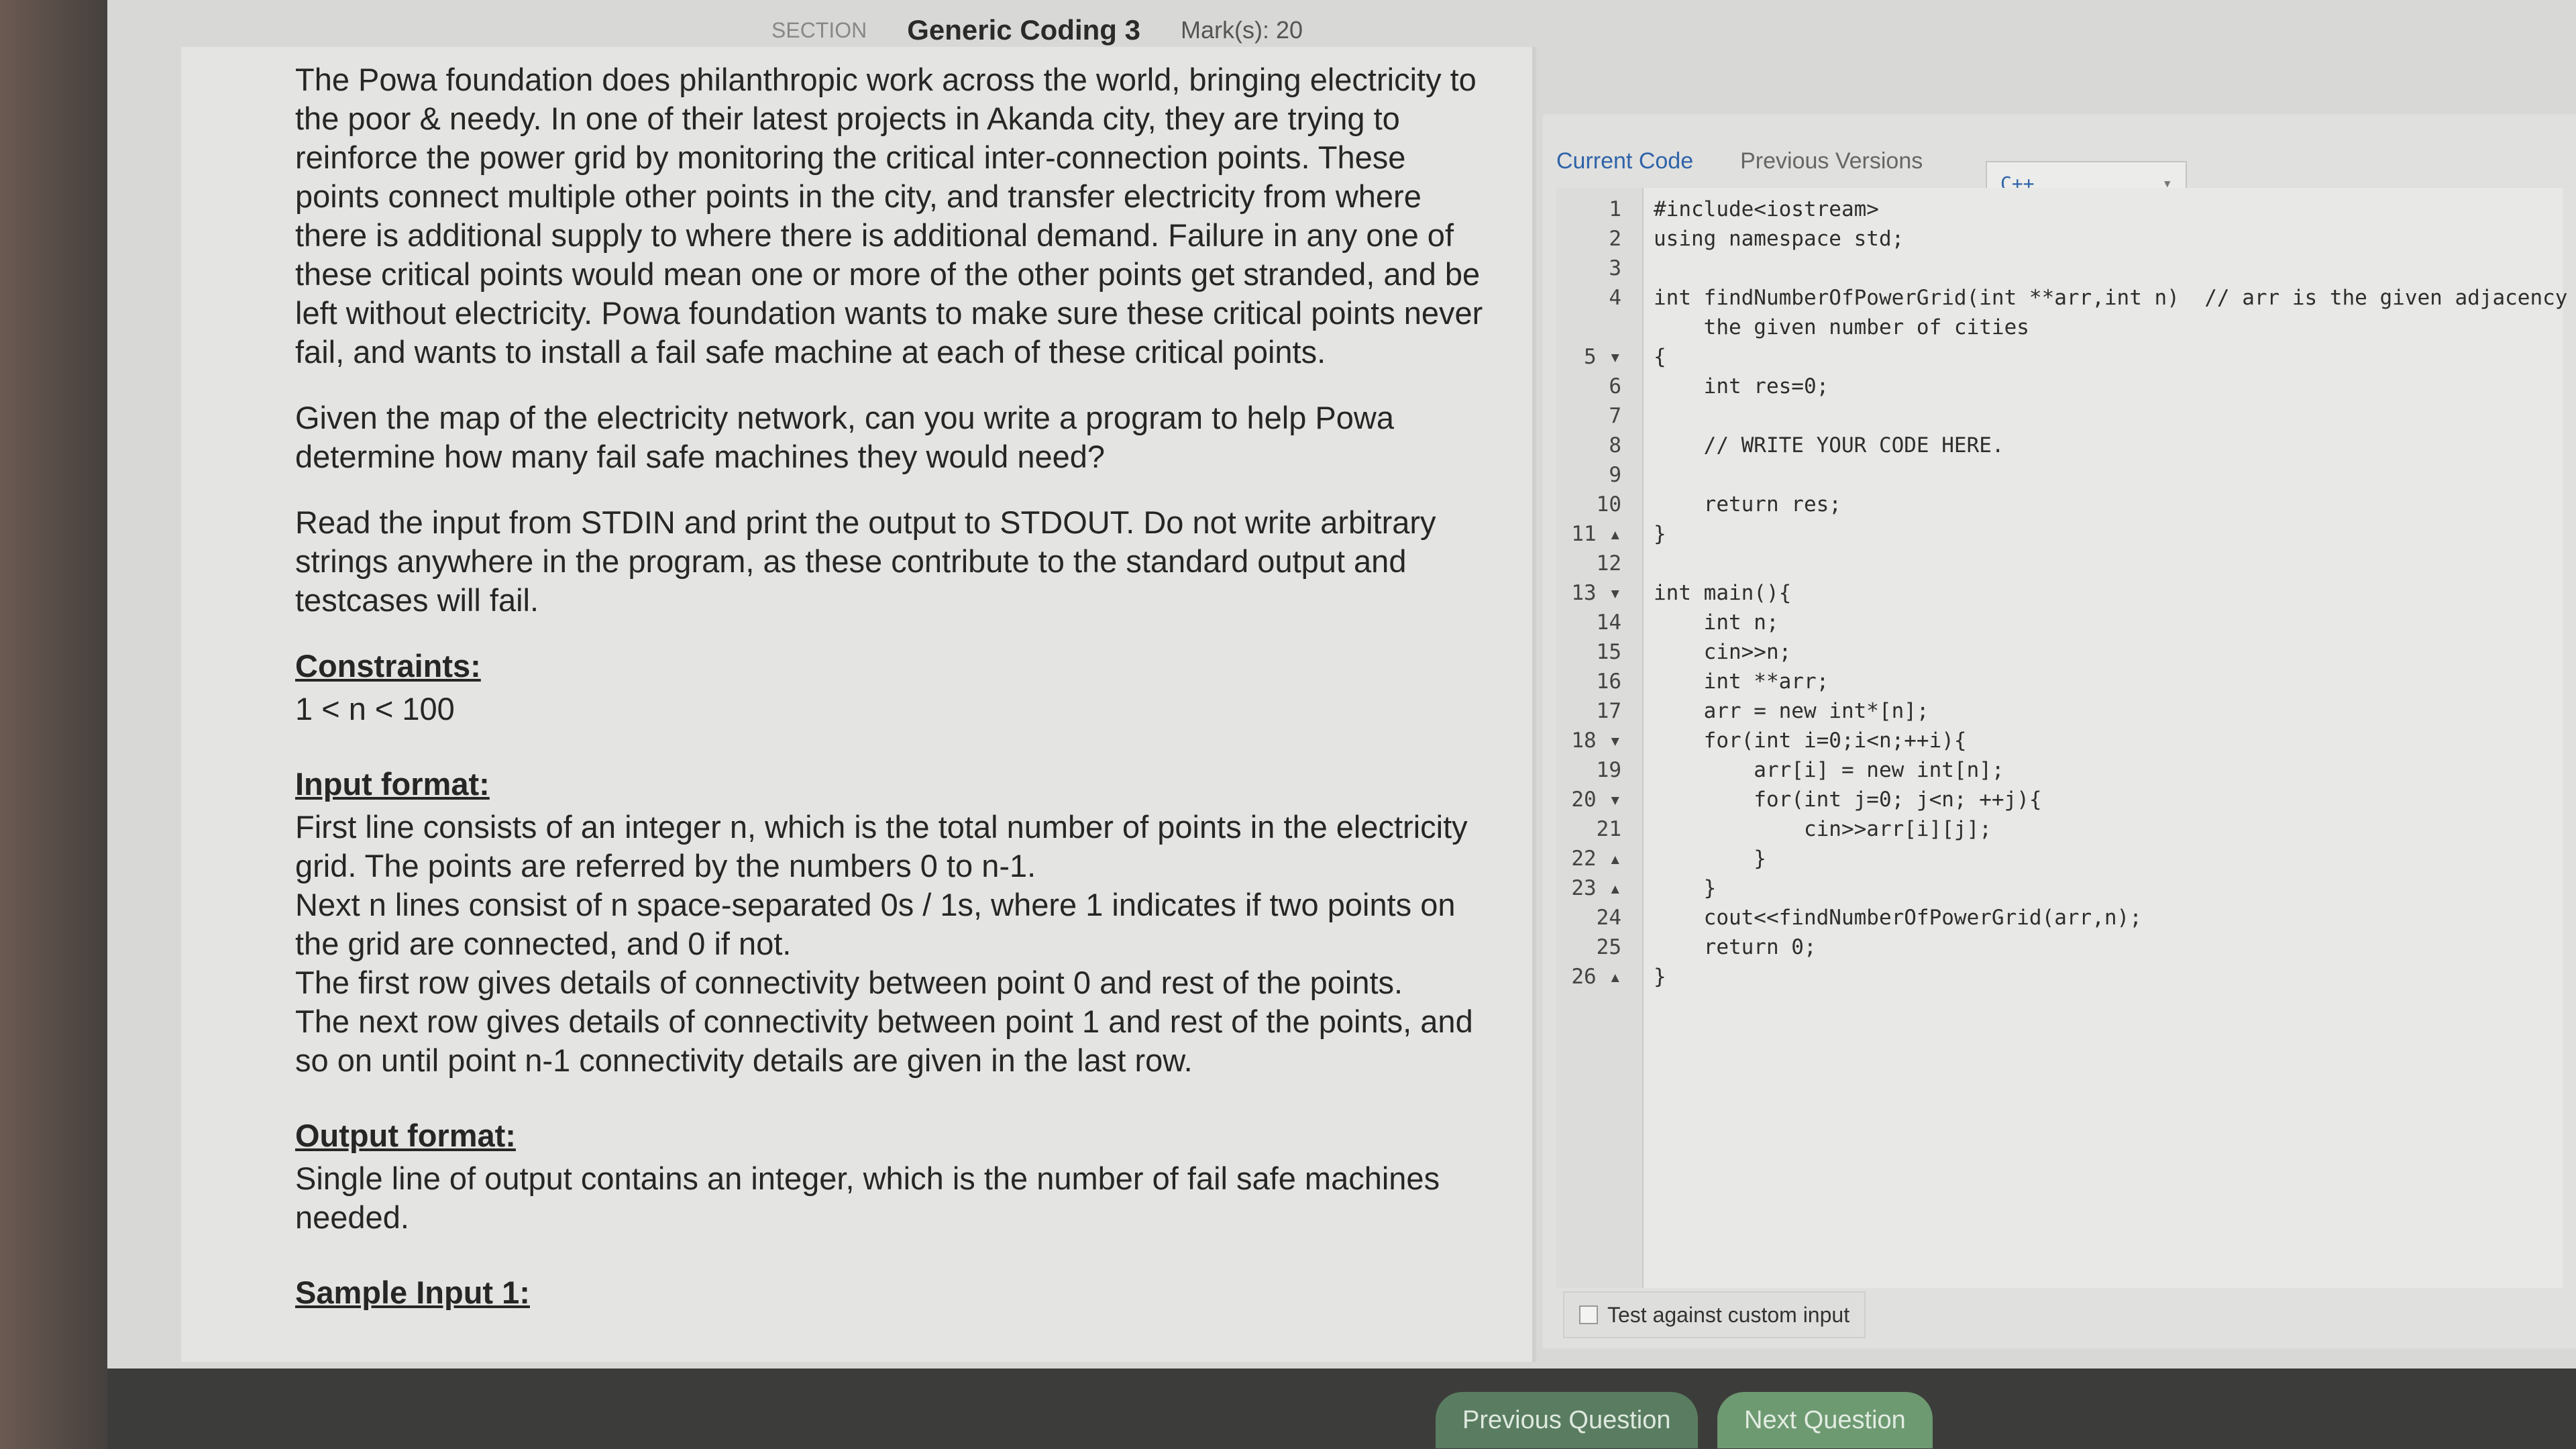  What do you see at coordinates (1608, 829) in the screenshot?
I see `line-number: 21` at bounding box center [1608, 829].